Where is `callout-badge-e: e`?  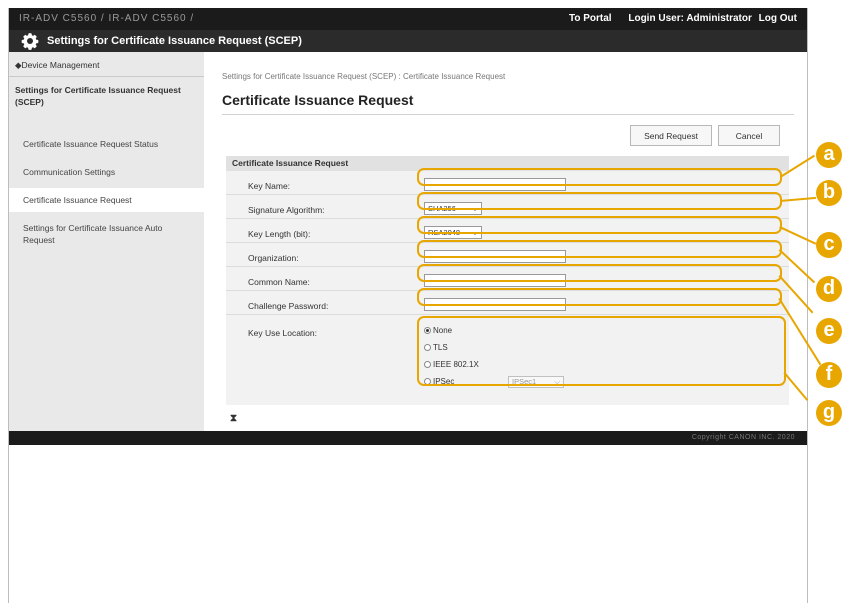 callout-badge-e: e is located at coordinates (829, 331).